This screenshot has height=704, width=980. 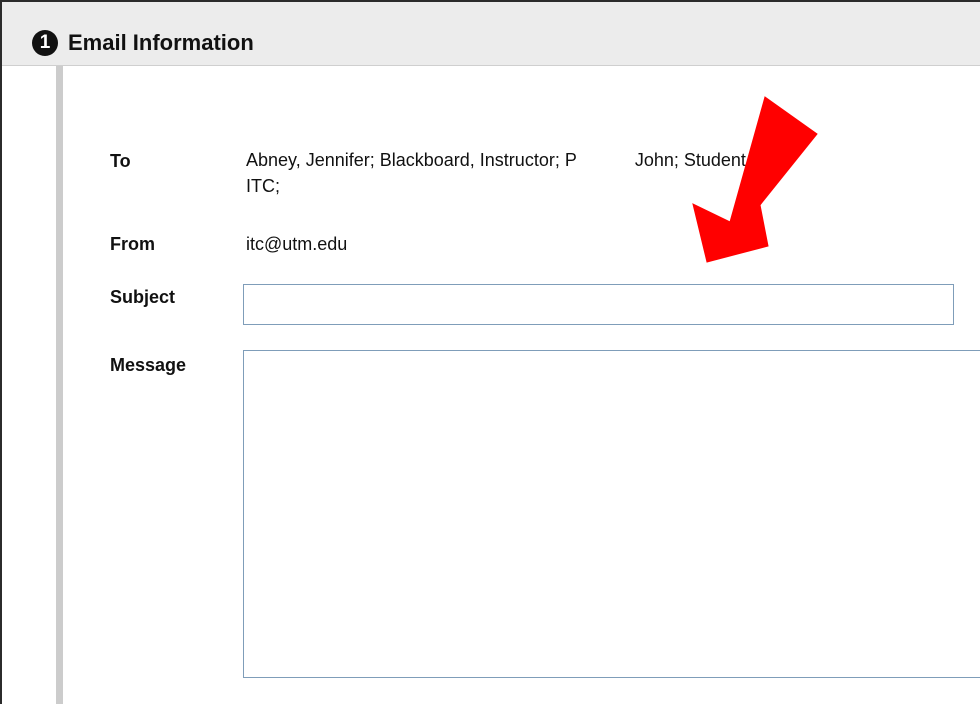 What do you see at coordinates (297, 244) in the screenshot?
I see `from-address: itc@utm.edu` at bounding box center [297, 244].